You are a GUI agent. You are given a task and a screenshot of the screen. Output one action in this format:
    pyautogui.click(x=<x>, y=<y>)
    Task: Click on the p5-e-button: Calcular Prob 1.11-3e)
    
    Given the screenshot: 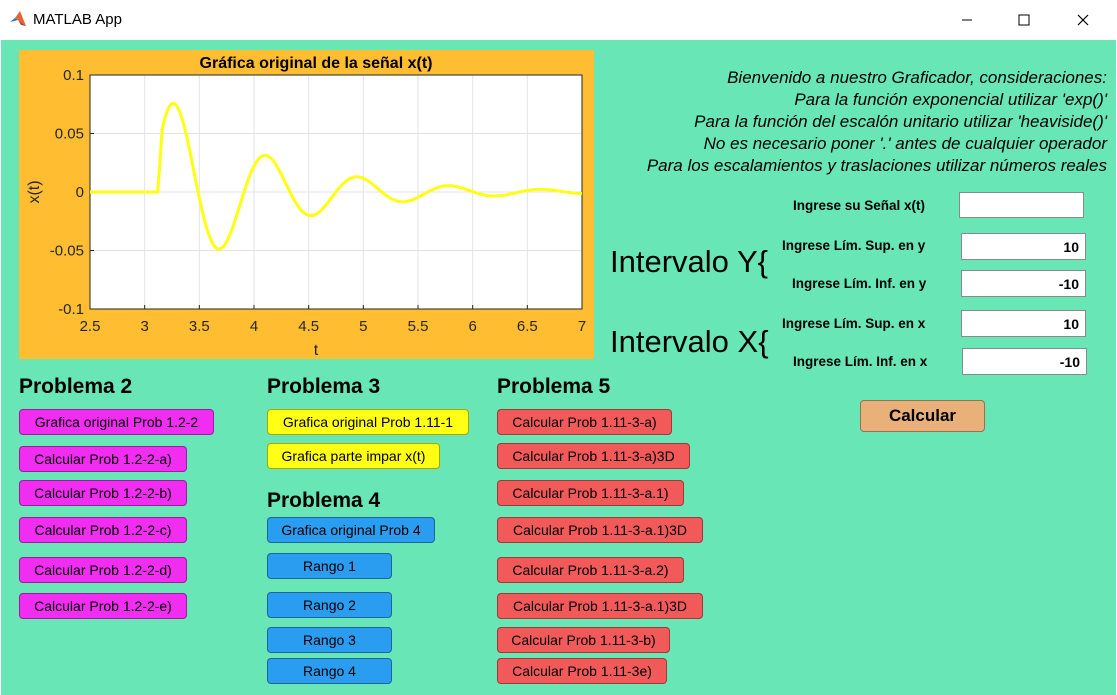 What is the action you would take?
    pyautogui.click(x=582, y=671)
    